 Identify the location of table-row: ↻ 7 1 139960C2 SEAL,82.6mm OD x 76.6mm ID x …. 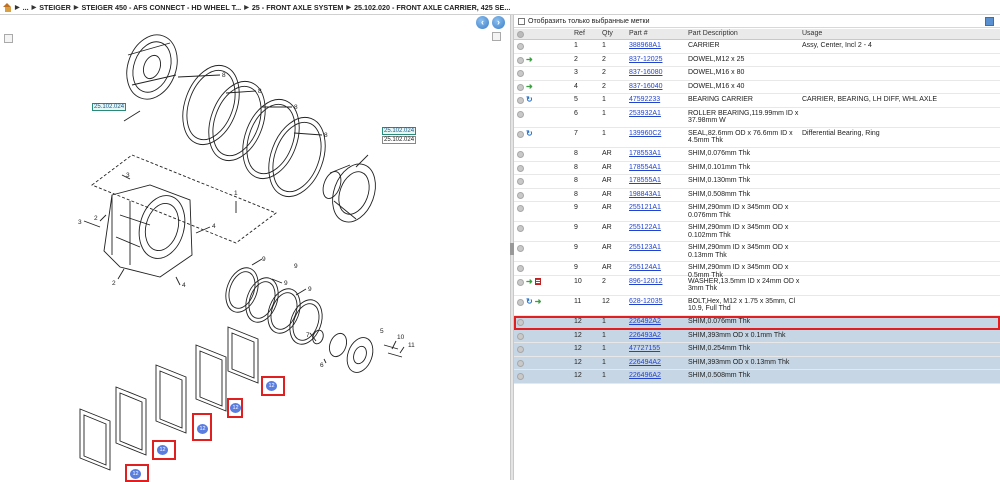
(757, 138).